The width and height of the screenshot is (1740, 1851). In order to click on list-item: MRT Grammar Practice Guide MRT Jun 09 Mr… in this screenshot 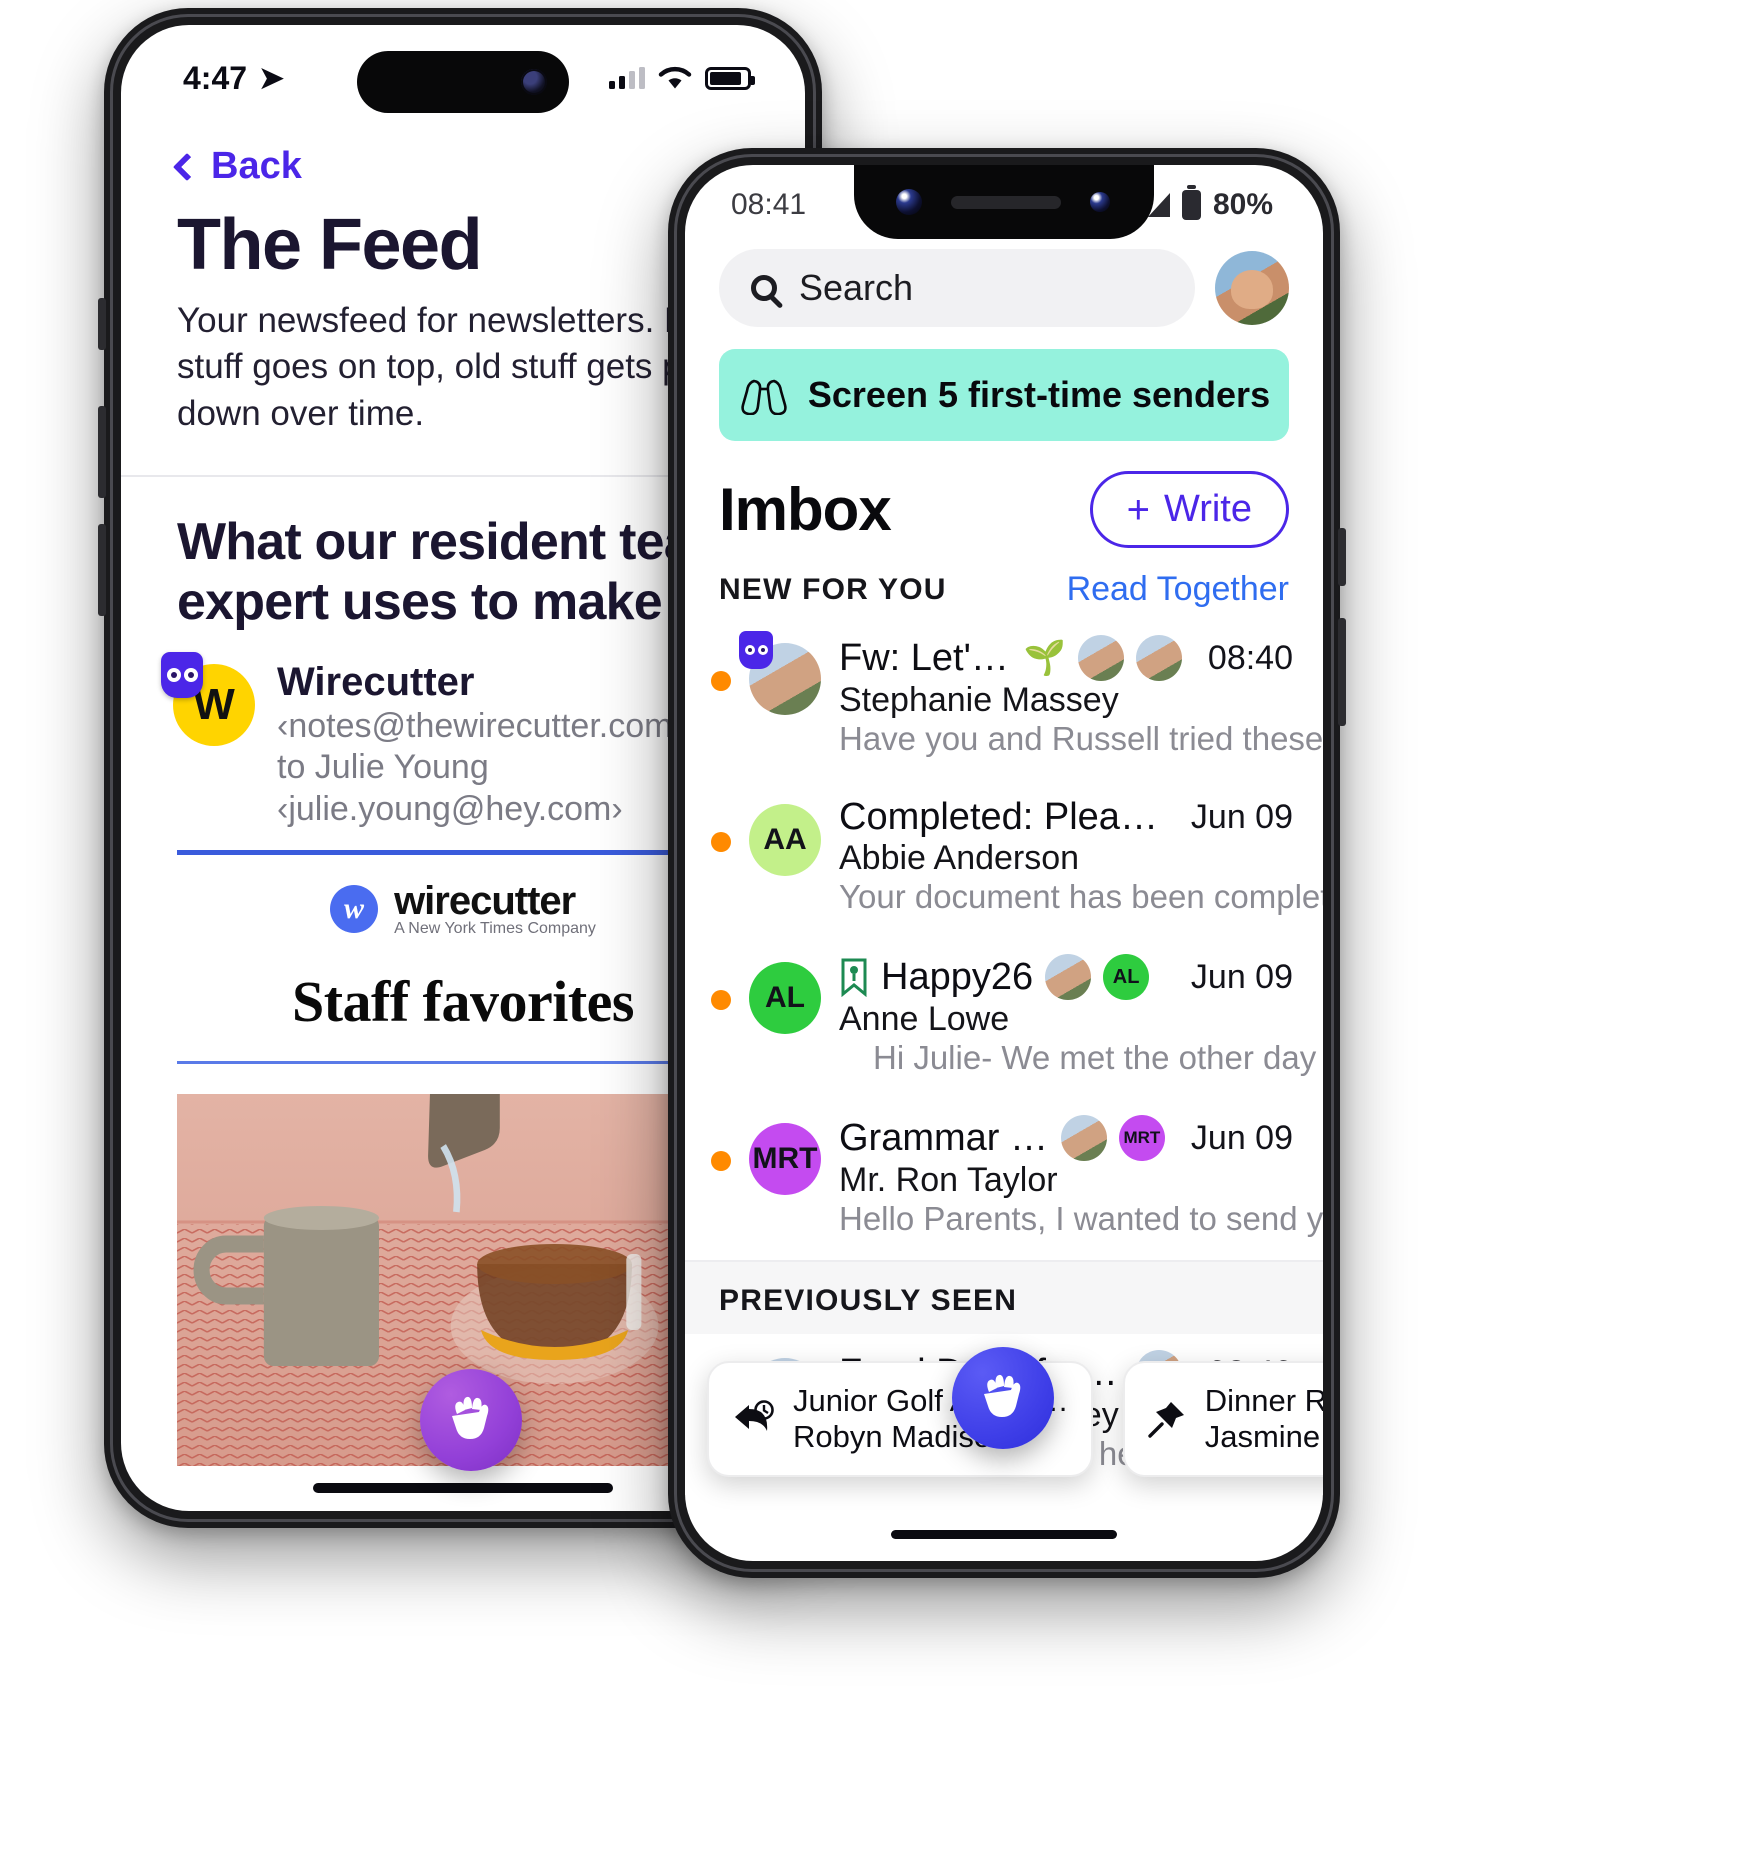, I will do `click(1004, 1179)`.